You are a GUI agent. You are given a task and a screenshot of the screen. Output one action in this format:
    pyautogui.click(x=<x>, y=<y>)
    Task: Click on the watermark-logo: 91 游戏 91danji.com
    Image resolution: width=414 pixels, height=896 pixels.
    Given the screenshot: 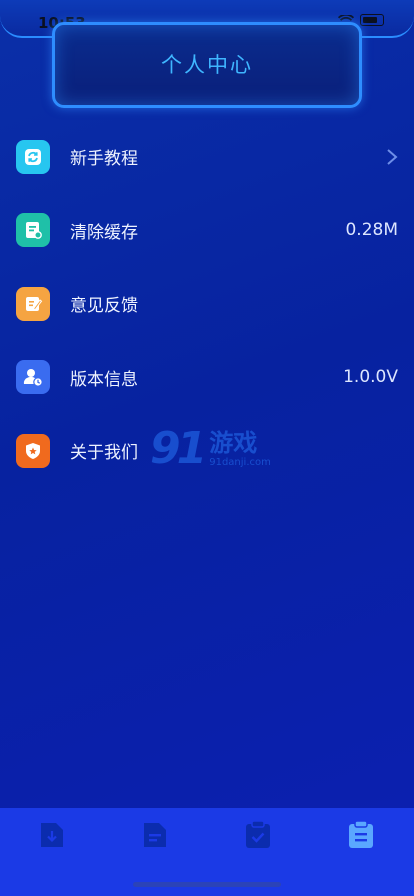 What is the action you would take?
    pyautogui.click(x=215, y=449)
    